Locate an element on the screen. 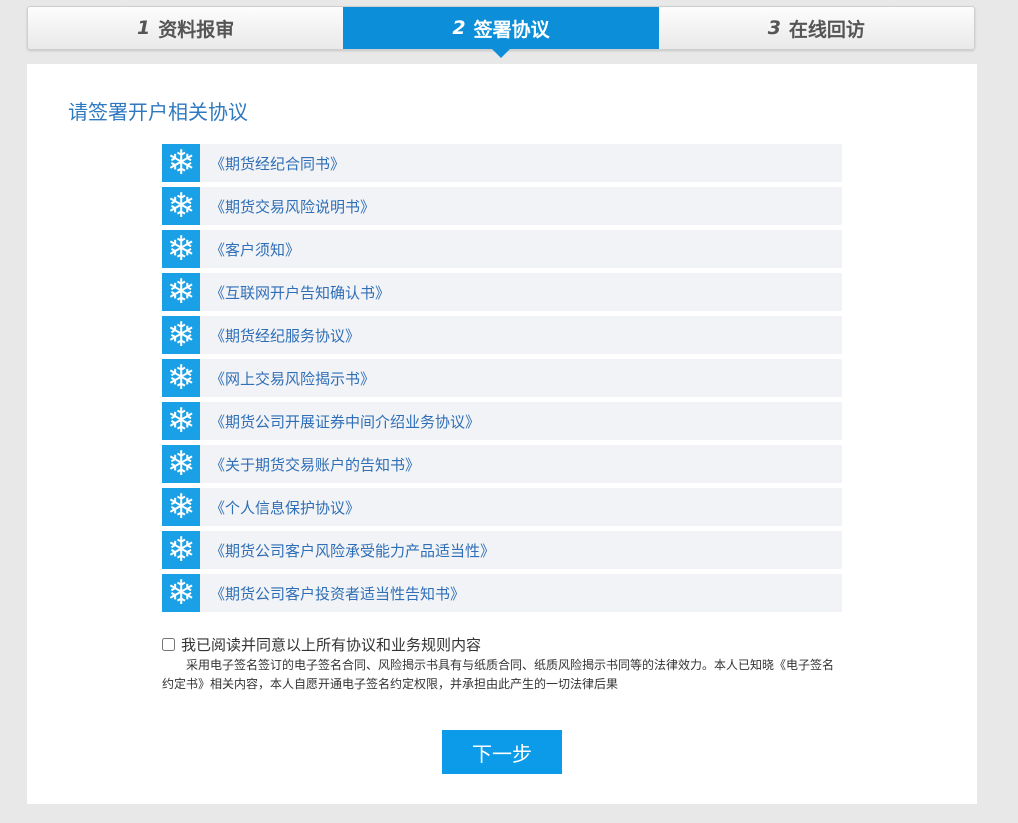 This screenshot has width=1018, height=823. agreement-row: ❄ 《期货经纪合同书》 is located at coordinates (502, 163).